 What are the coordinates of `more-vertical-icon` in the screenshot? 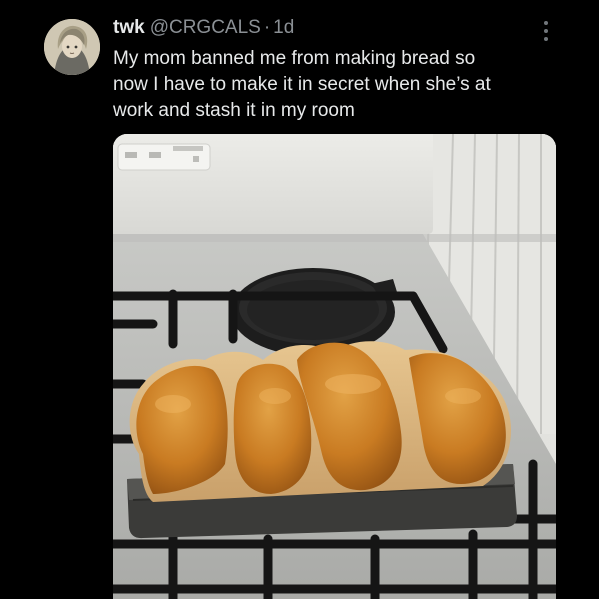 It's located at (546, 31).